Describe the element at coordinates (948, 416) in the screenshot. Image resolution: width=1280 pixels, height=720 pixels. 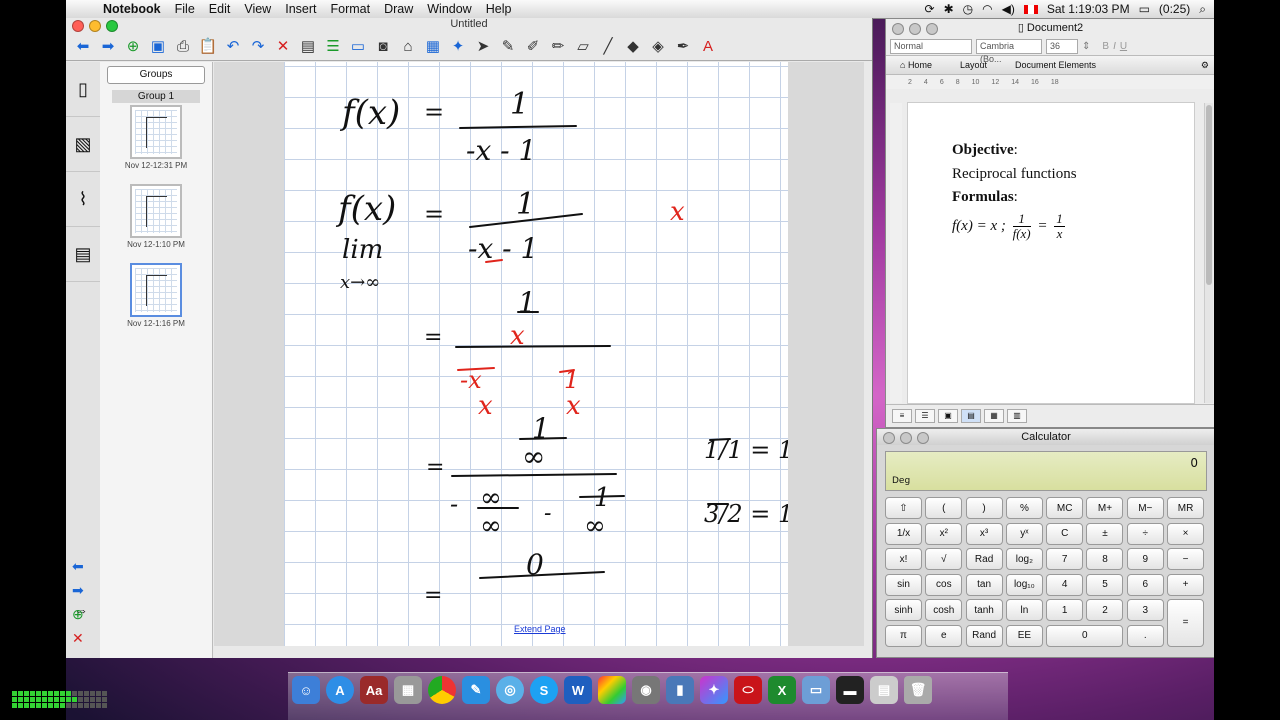
I see `publishing-view-icon: ▣` at that location.